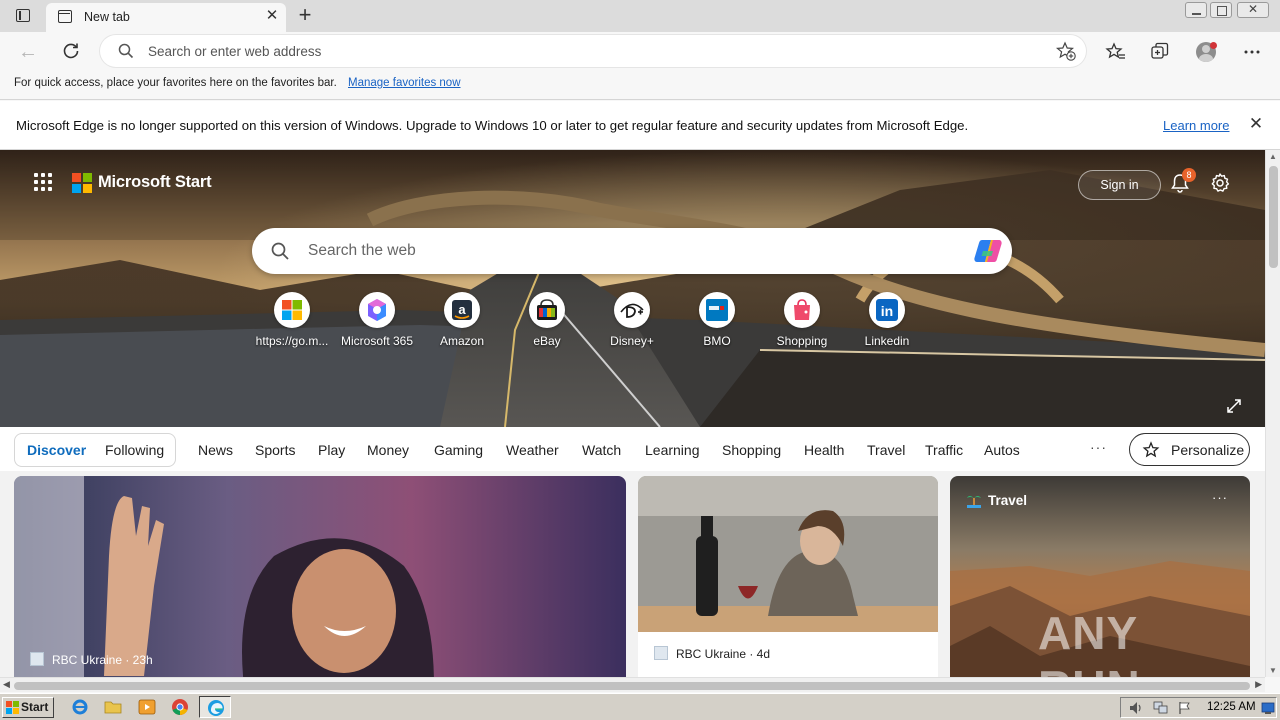 Image resolution: width=1280 pixels, height=720 pixels. Describe the element at coordinates (404, 83) in the screenshot. I see `manage-favorites-link: Manage favorites now` at that location.